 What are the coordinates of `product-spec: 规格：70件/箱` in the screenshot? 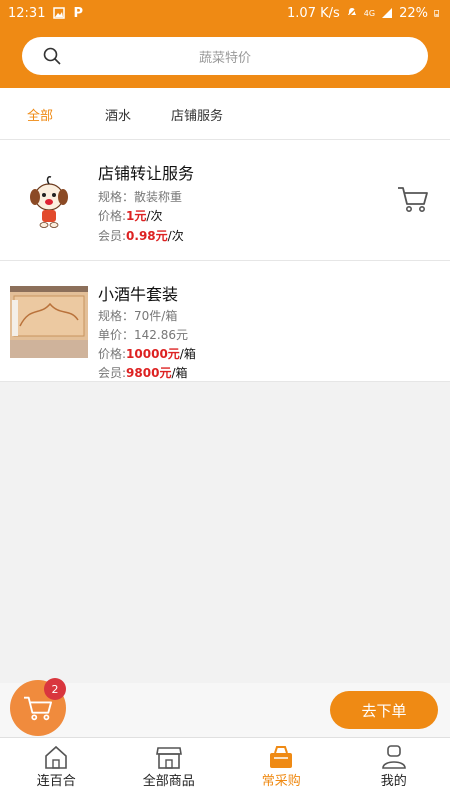 It's located at (137, 315).